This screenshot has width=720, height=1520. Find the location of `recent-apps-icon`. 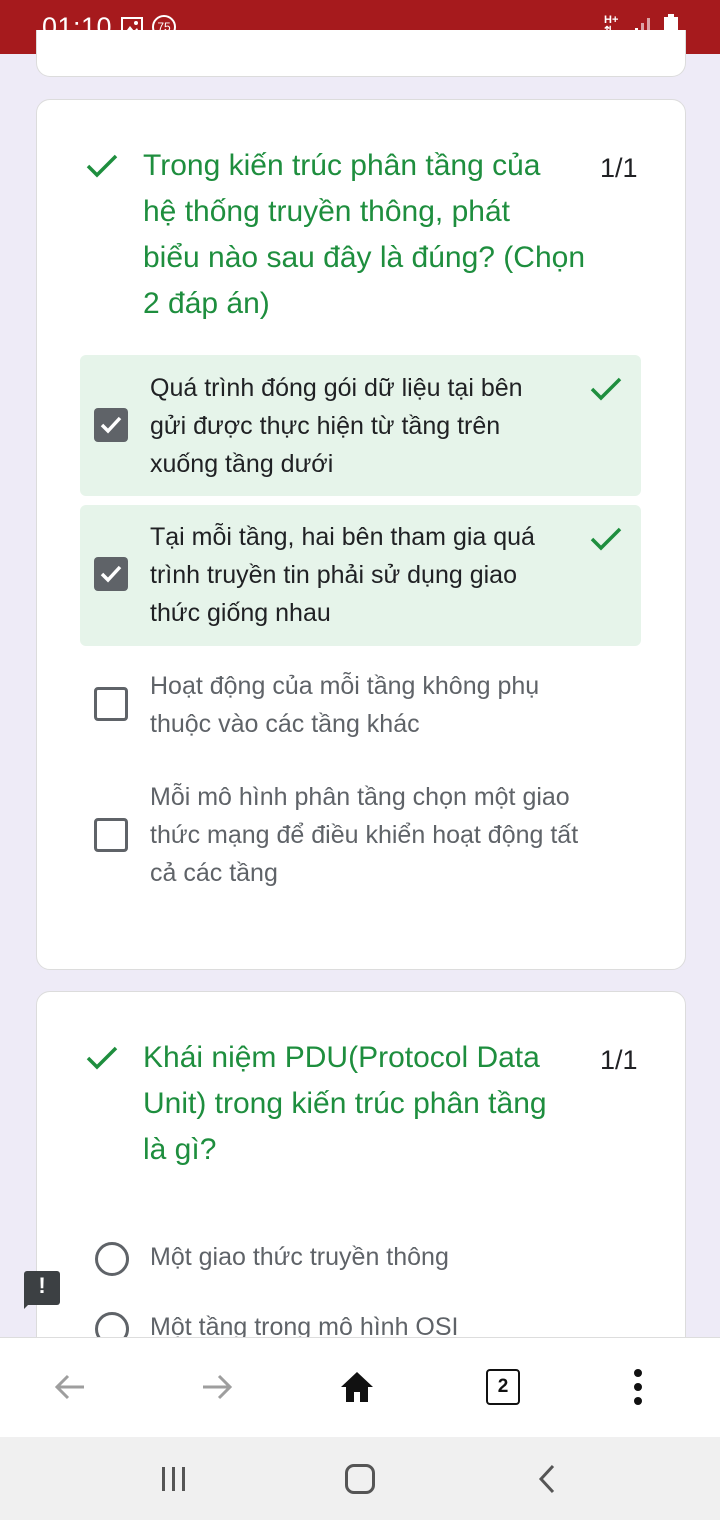

recent-apps-icon is located at coordinates (174, 1481).